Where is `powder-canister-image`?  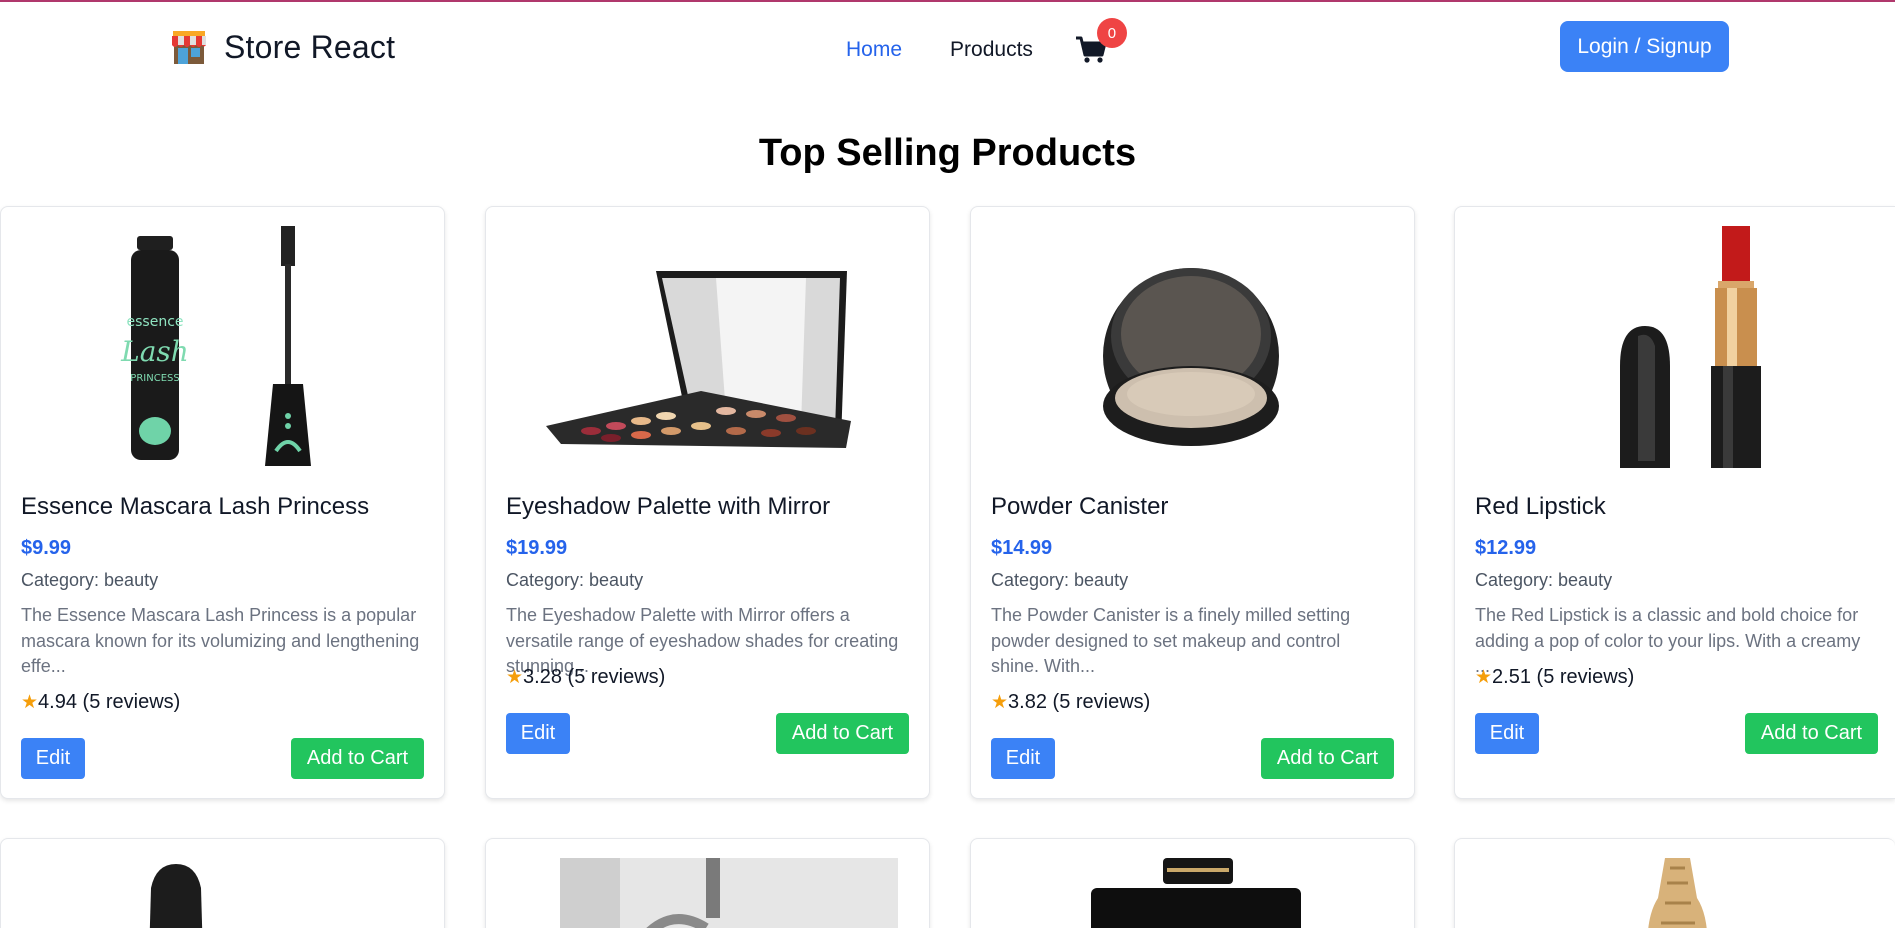 powder-canister-image is located at coordinates (1193, 347).